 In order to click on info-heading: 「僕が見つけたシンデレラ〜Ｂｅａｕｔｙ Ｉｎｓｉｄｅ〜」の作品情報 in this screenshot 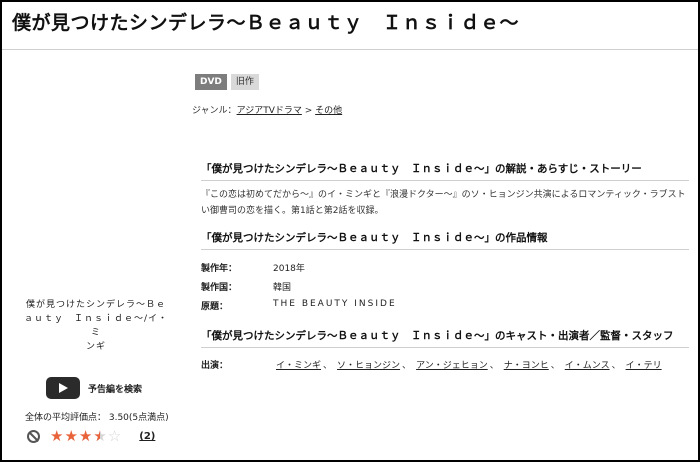, I will do `click(445, 240)`.